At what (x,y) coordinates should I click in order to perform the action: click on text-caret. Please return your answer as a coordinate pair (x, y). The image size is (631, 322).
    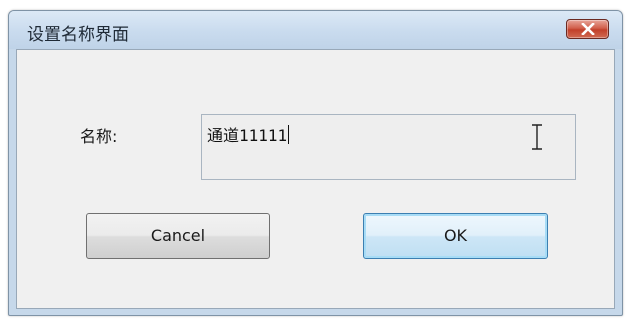
    Looking at the image, I should click on (289, 134).